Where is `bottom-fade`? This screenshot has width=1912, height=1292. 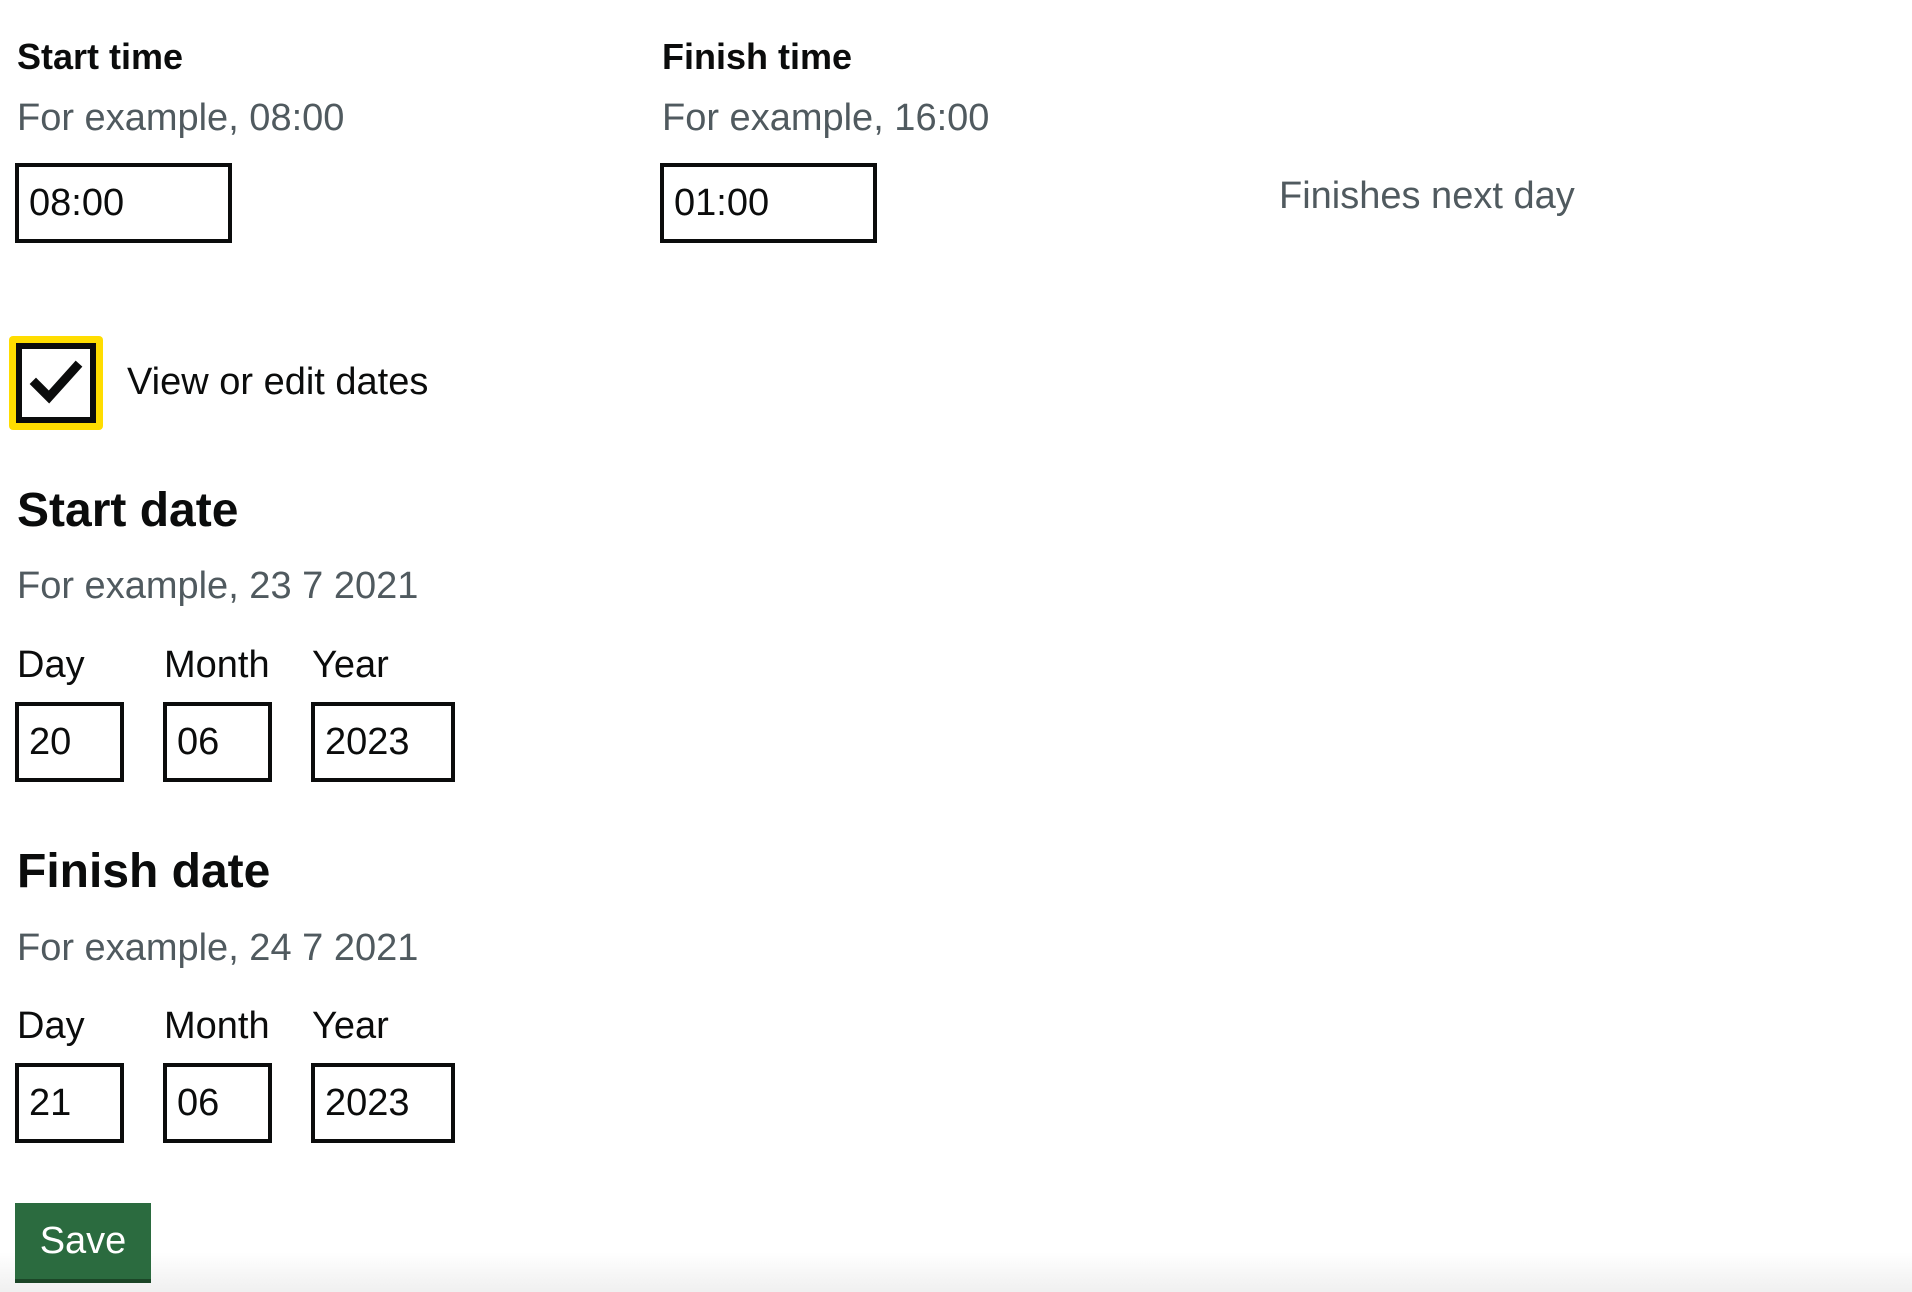 bottom-fade is located at coordinates (956, 1272).